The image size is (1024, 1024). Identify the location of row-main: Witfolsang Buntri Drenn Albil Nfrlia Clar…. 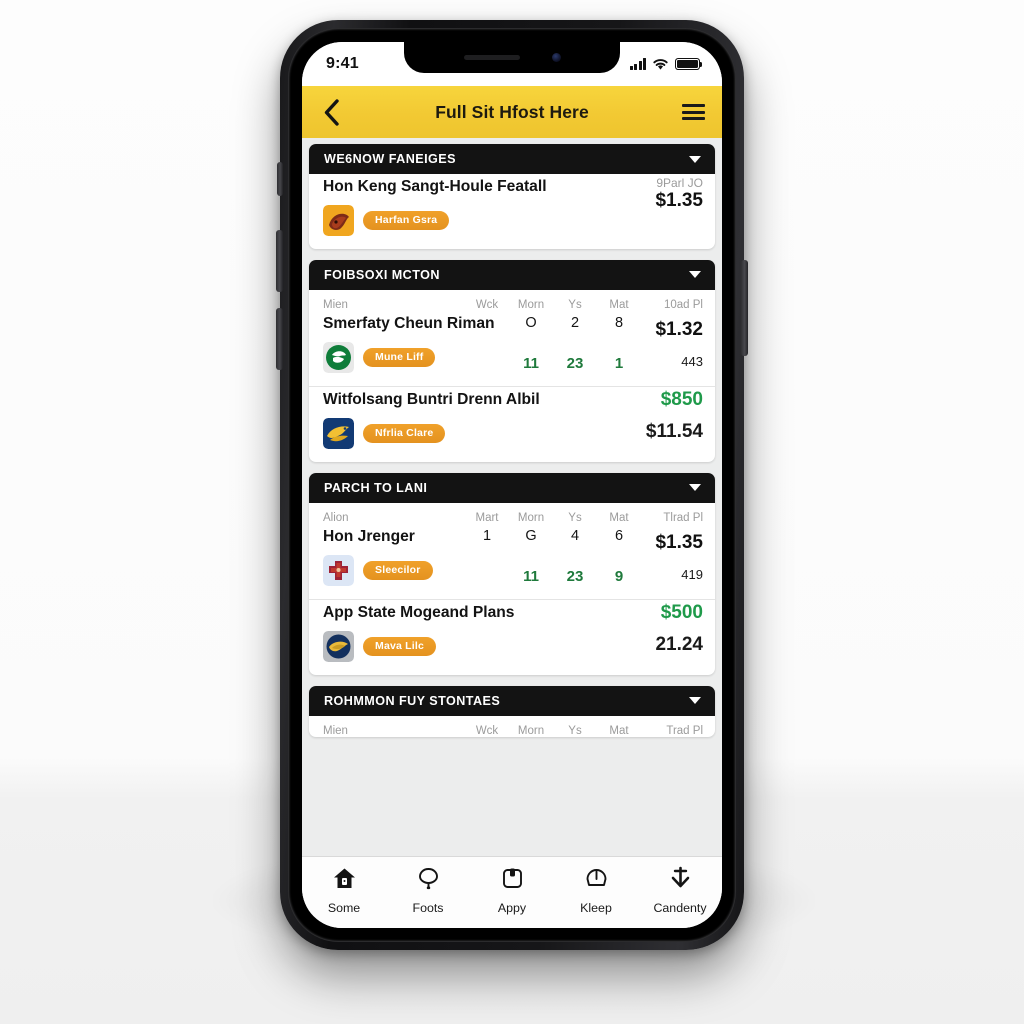
(482, 419).